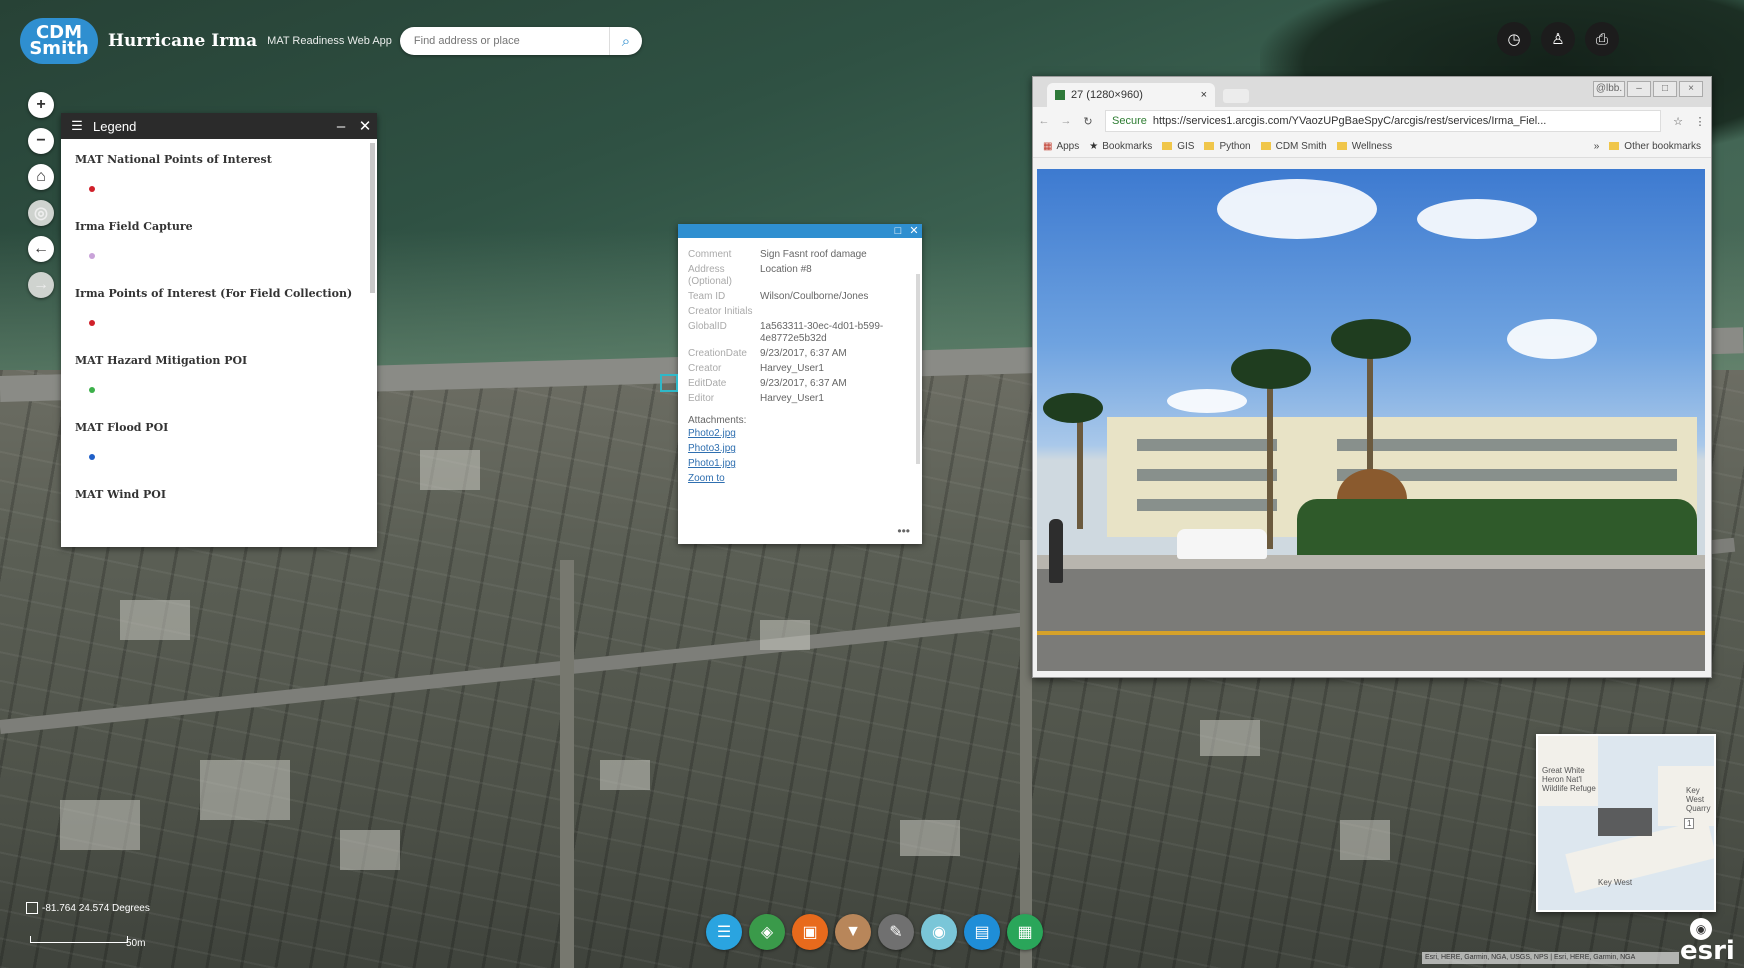 The image size is (1744, 968). What do you see at coordinates (1597, 146) in the screenshot?
I see `more-bookmarks-button: »` at bounding box center [1597, 146].